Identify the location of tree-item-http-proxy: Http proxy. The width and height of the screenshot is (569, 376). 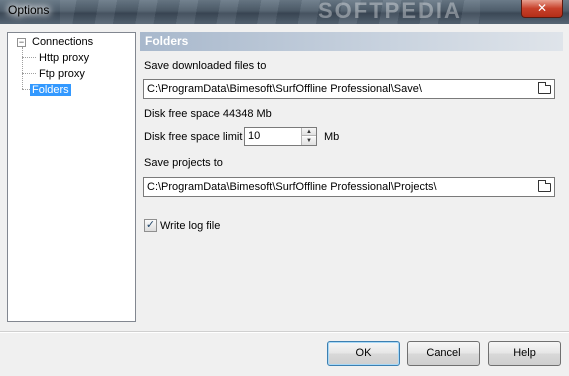
(64, 58).